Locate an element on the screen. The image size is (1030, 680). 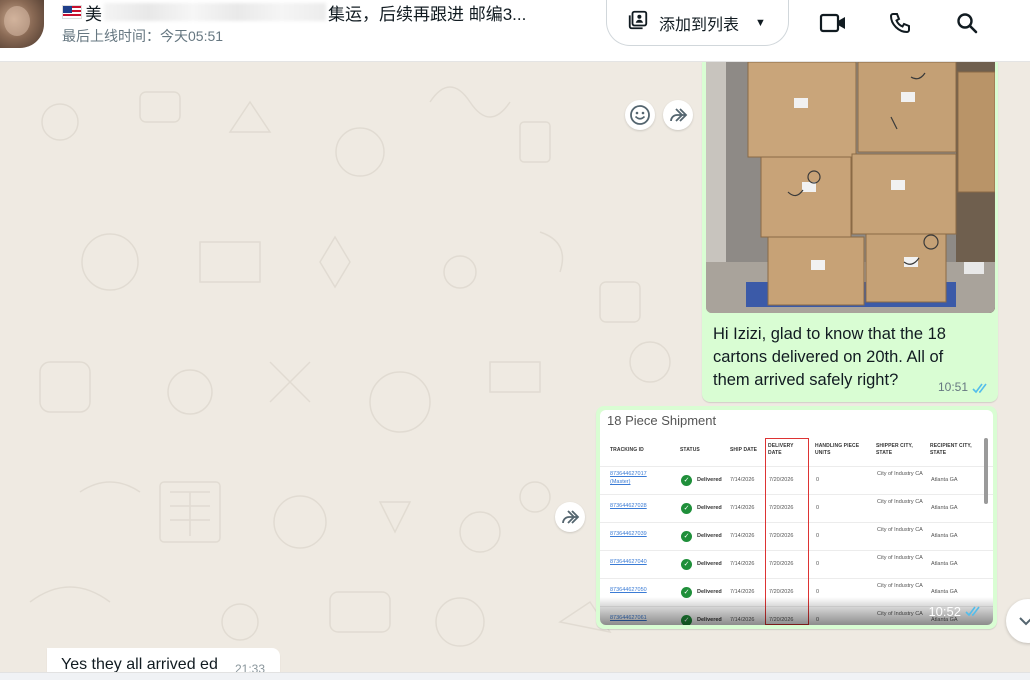
column-header: TRACKING ID is located at coordinates (627, 450).